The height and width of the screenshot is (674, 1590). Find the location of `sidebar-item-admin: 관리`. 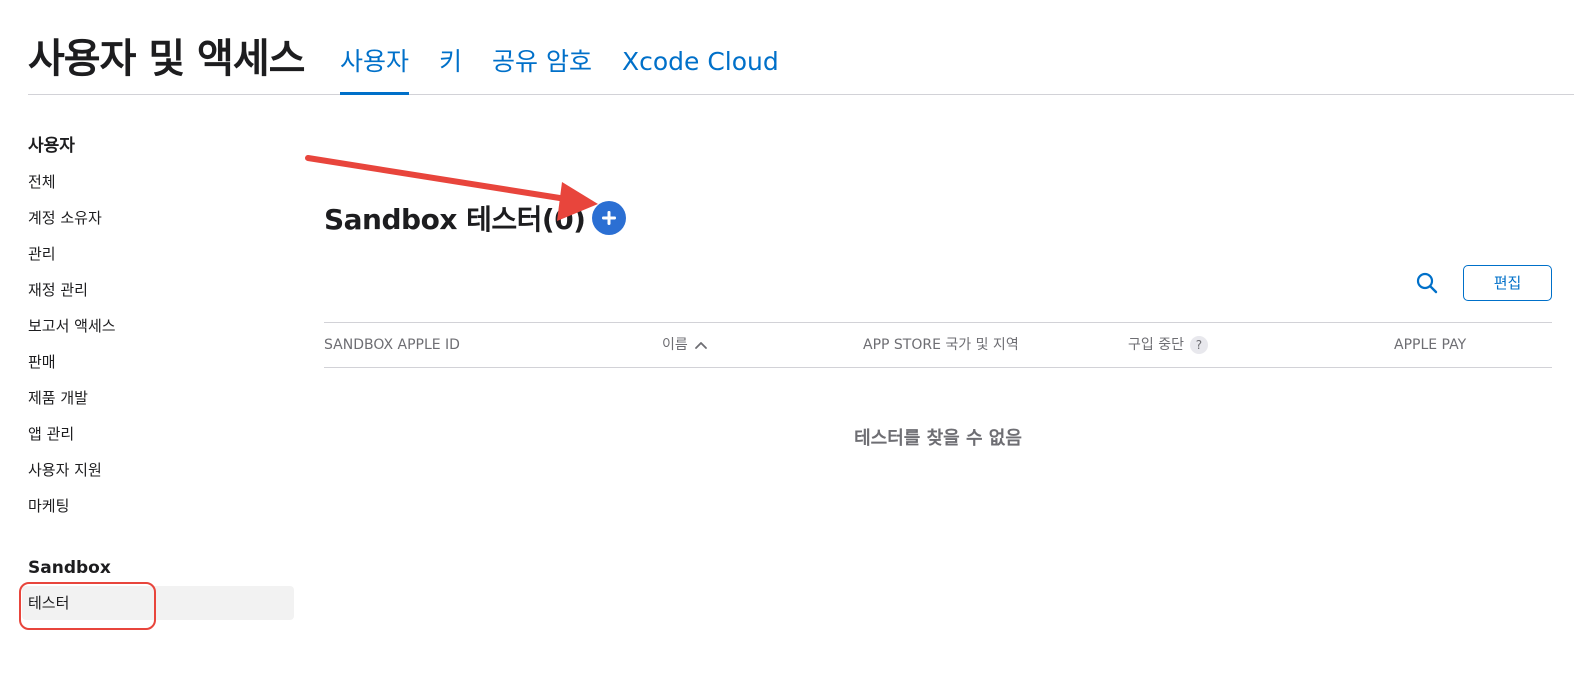

sidebar-item-admin: 관리 is located at coordinates (161, 254).